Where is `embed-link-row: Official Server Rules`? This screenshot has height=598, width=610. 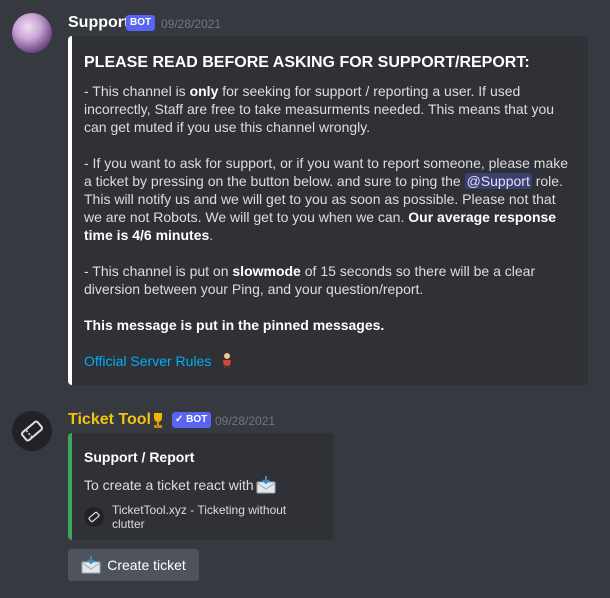
embed-link-row: Official Server Rules is located at coordinates (329, 362).